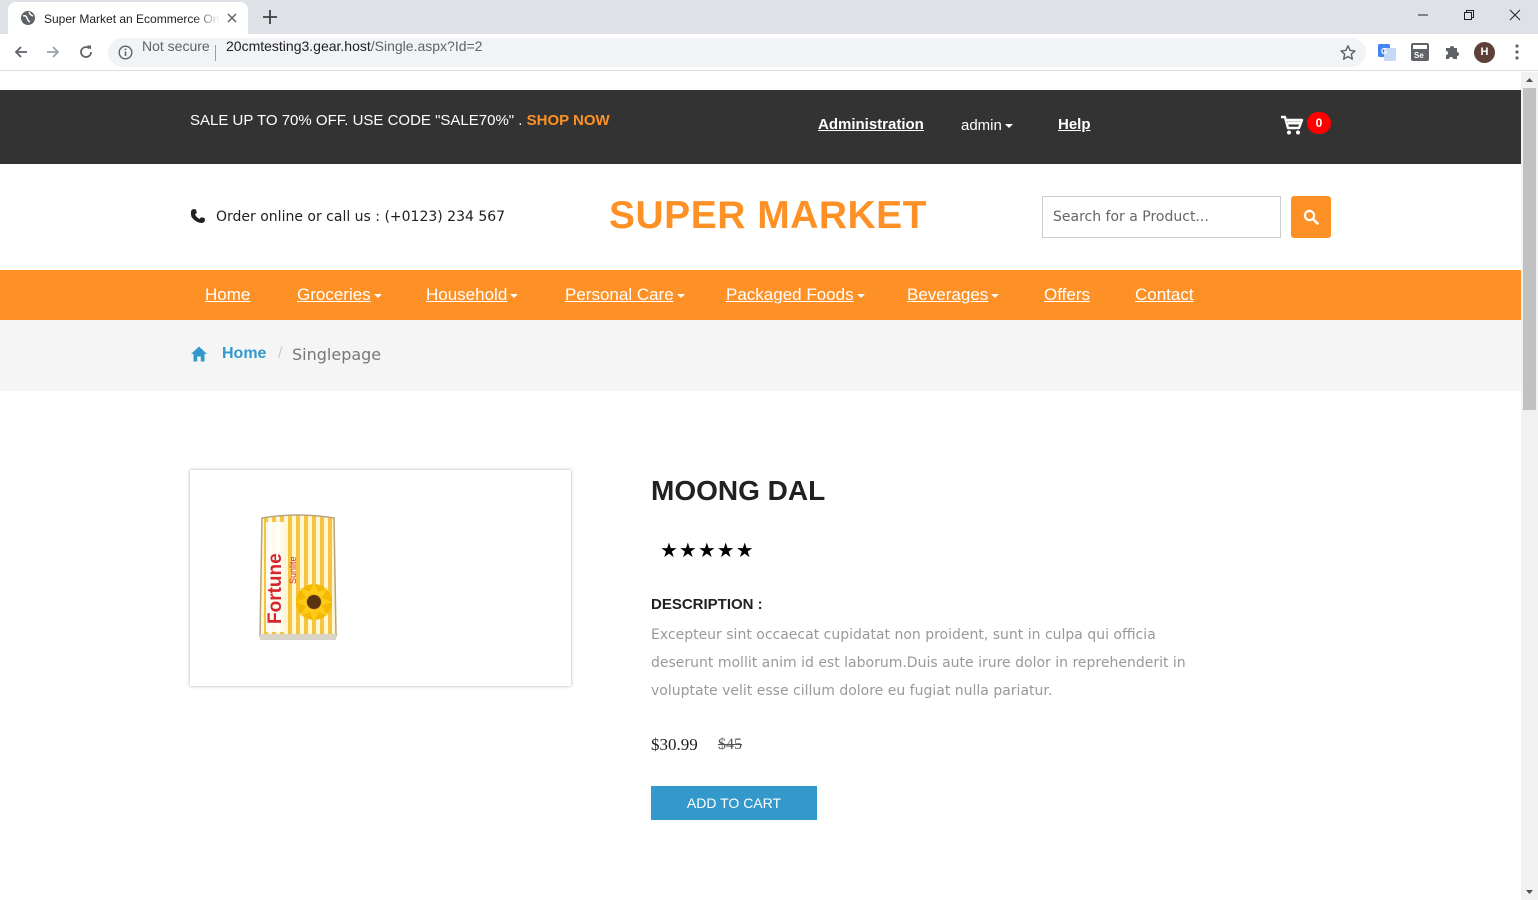  What do you see at coordinates (125, 52) in the screenshot?
I see `info-icon` at bounding box center [125, 52].